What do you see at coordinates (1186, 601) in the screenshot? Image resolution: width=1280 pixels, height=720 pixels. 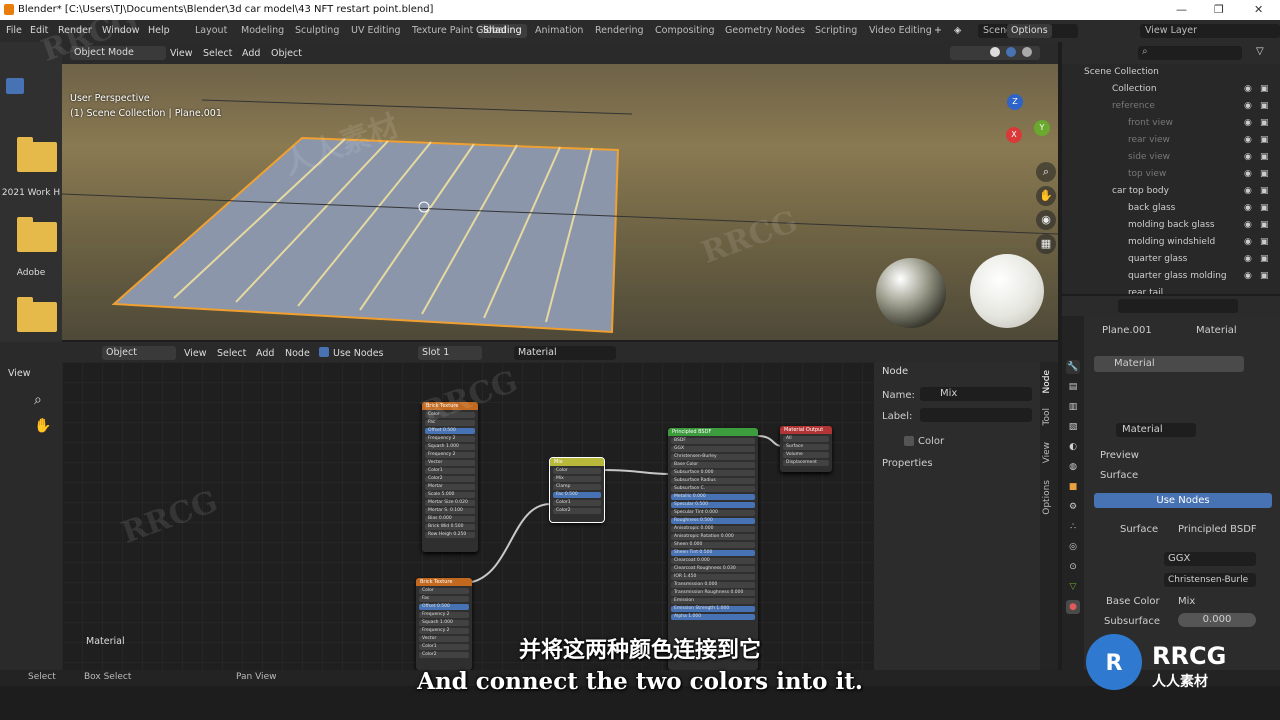 I see `base-color-value: Mix` at bounding box center [1186, 601].